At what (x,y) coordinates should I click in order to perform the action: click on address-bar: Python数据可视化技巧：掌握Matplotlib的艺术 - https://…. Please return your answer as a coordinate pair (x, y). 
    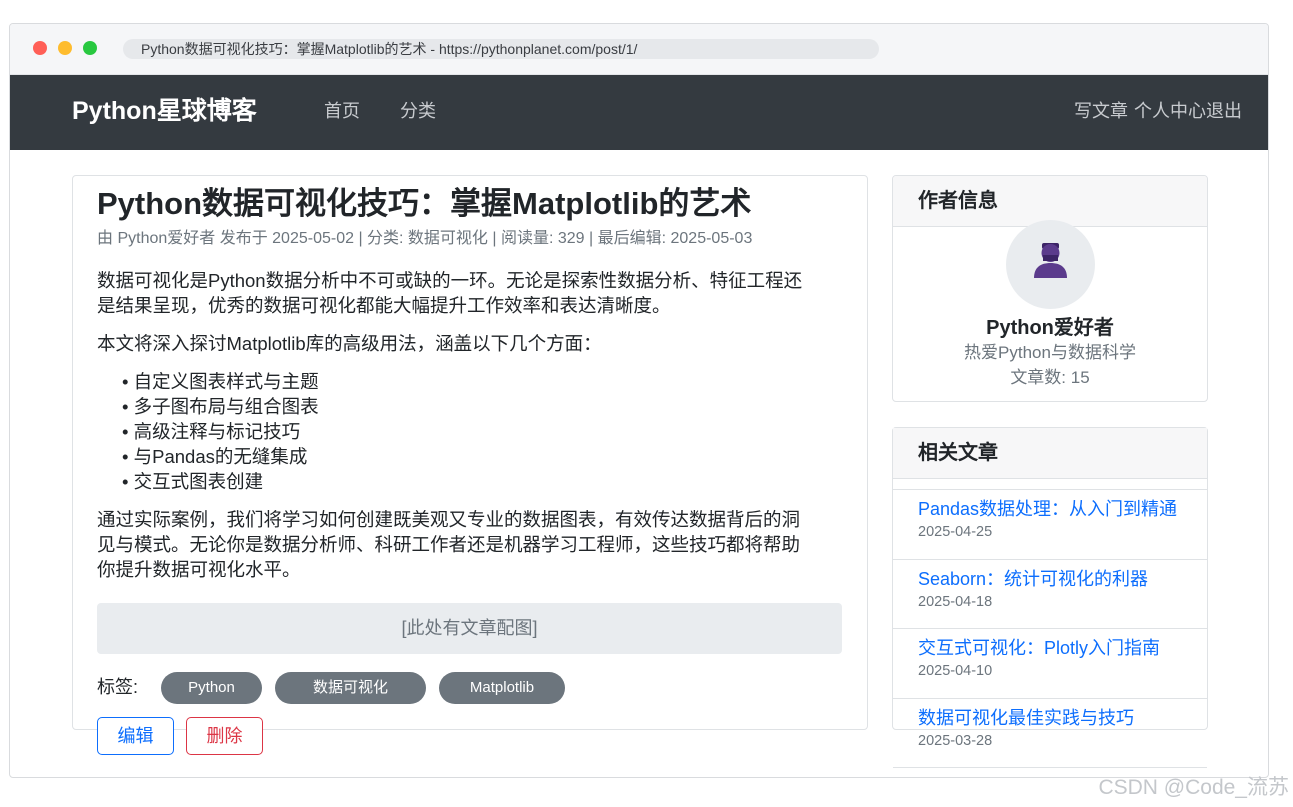
    Looking at the image, I should click on (501, 49).